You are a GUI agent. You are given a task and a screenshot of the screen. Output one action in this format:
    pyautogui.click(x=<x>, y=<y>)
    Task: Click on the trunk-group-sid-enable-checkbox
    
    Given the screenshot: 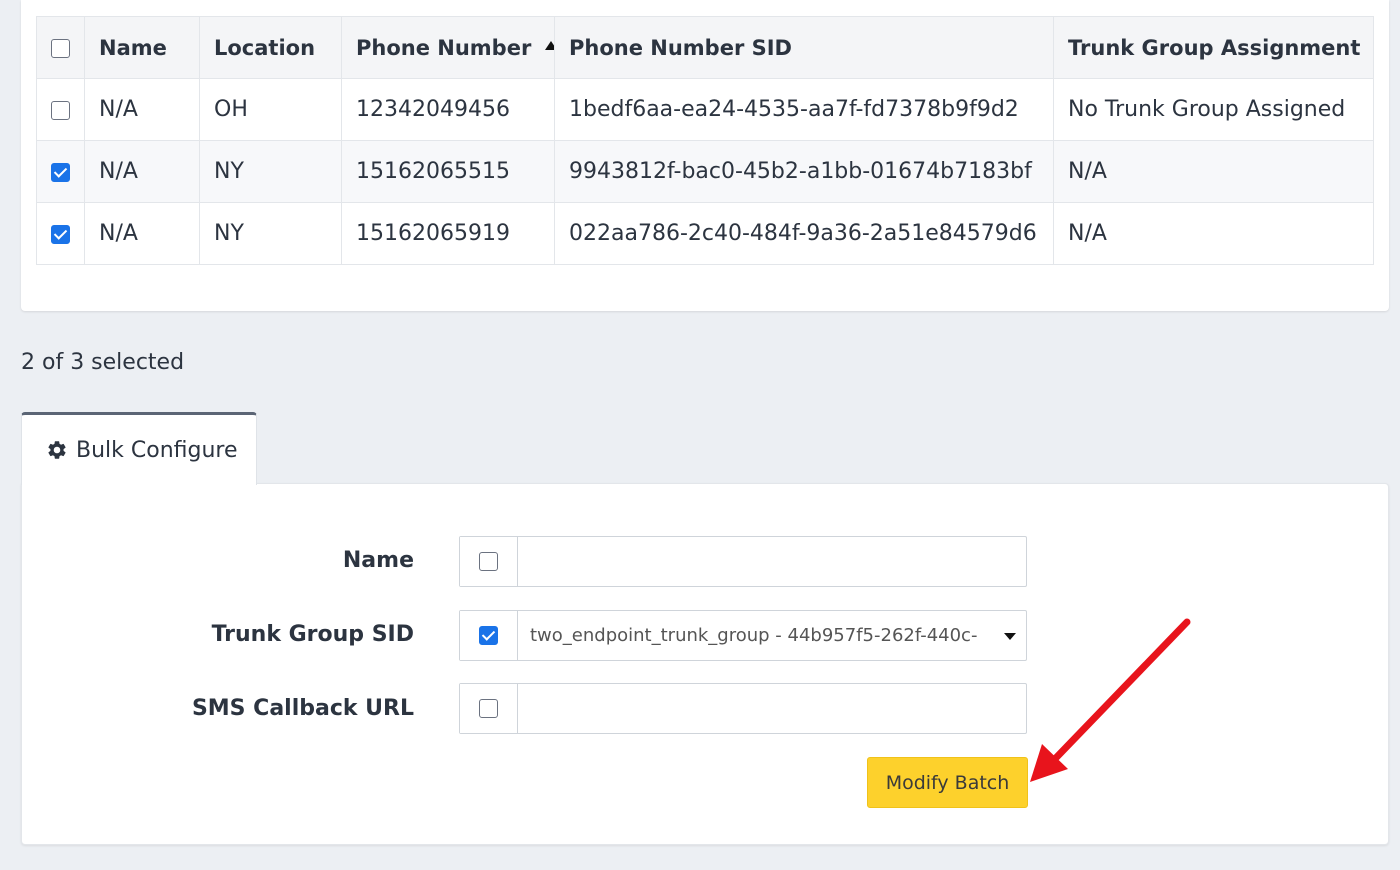 What is the action you would take?
    pyautogui.click(x=488, y=635)
    